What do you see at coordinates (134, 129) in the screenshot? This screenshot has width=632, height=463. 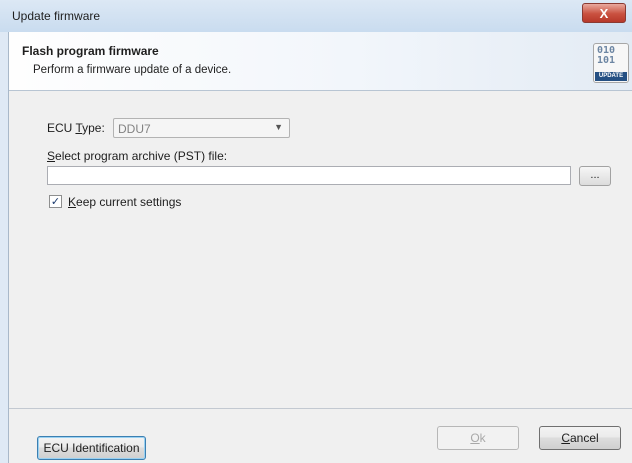 I see `ecu-type-value: DDU7` at bounding box center [134, 129].